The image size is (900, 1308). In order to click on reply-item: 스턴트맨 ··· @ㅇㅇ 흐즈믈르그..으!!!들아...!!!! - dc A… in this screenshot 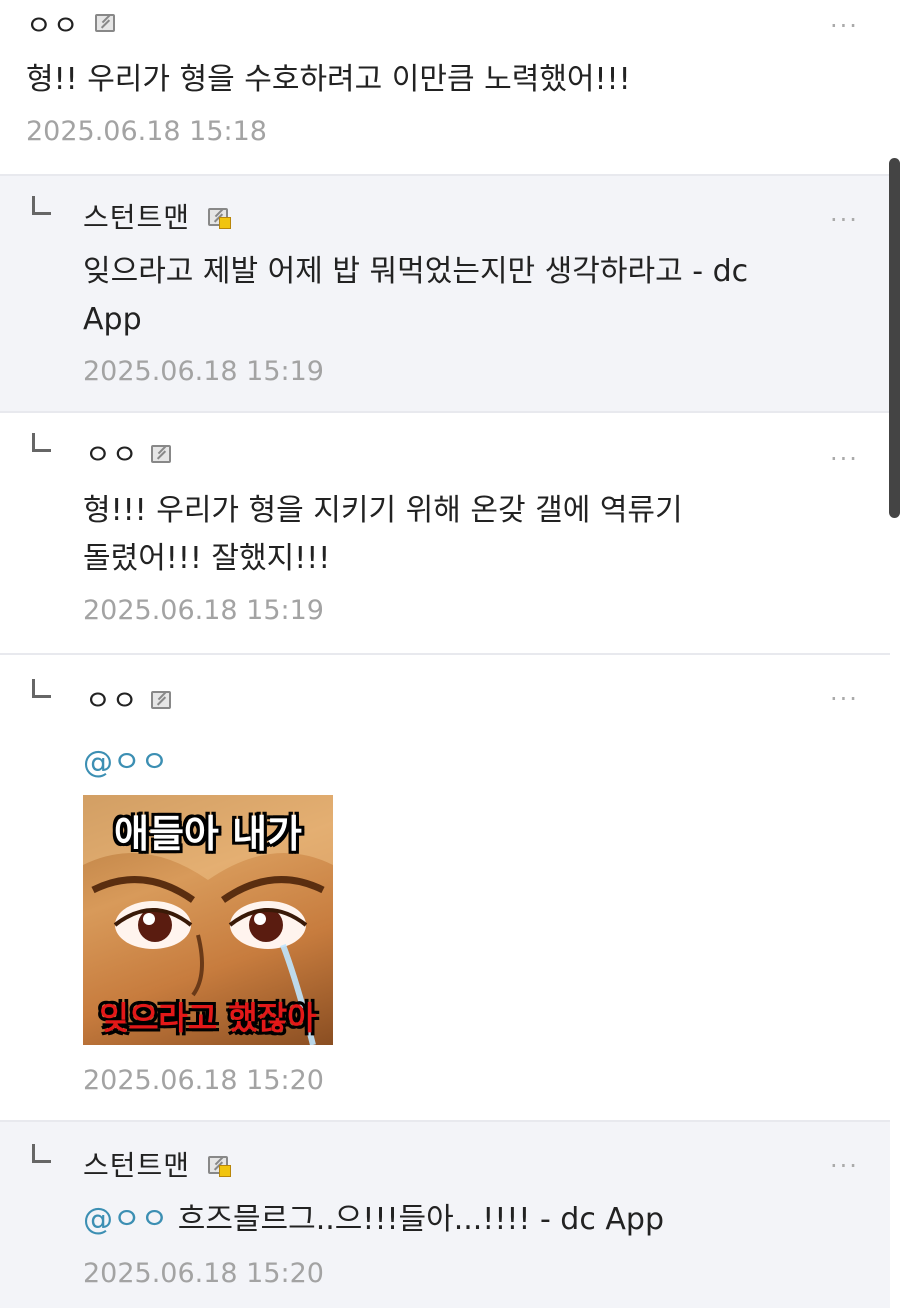, I will do `click(445, 1215)`.